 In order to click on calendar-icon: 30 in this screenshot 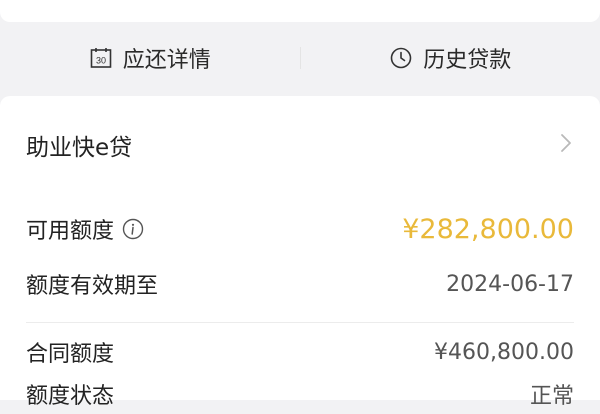, I will do `click(101, 58)`.